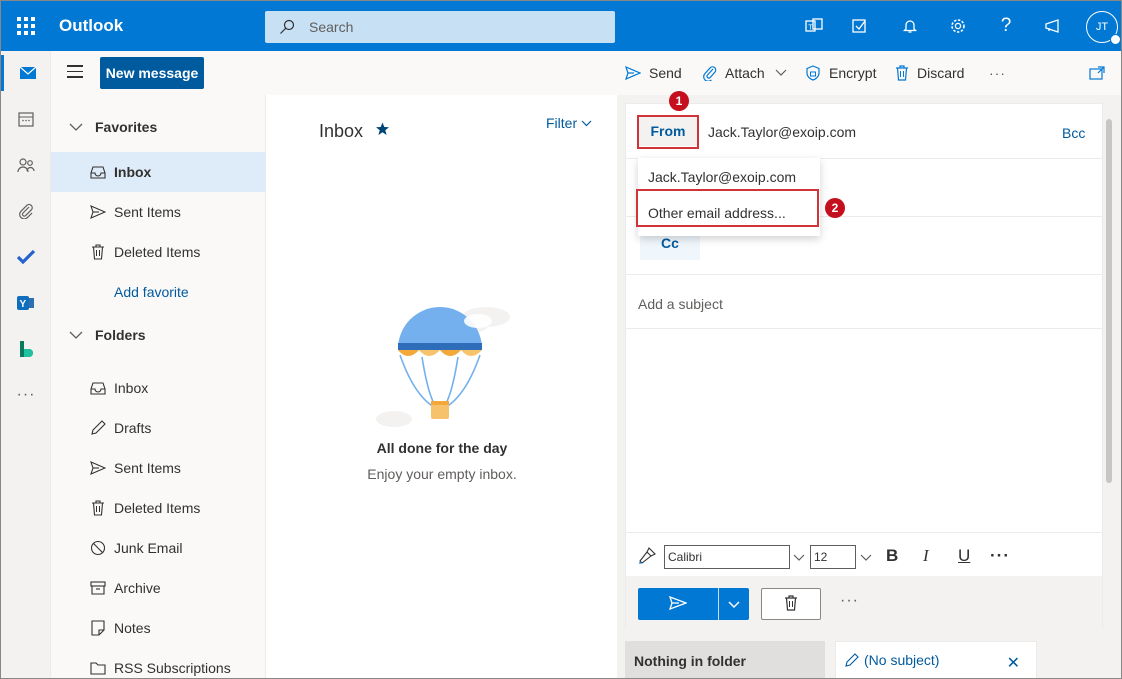 This screenshot has width=1122, height=679. Describe the element at coordinates (1109, 301) in the screenshot. I see `scrollbar-thumb` at that location.